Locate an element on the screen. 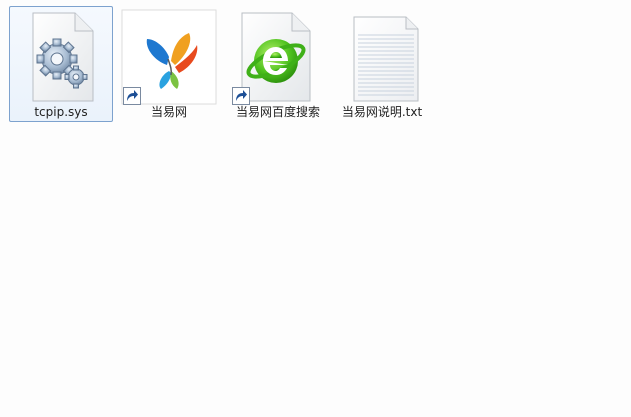 The image size is (631, 417). system-gear-file-icon is located at coordinates (61, 57).